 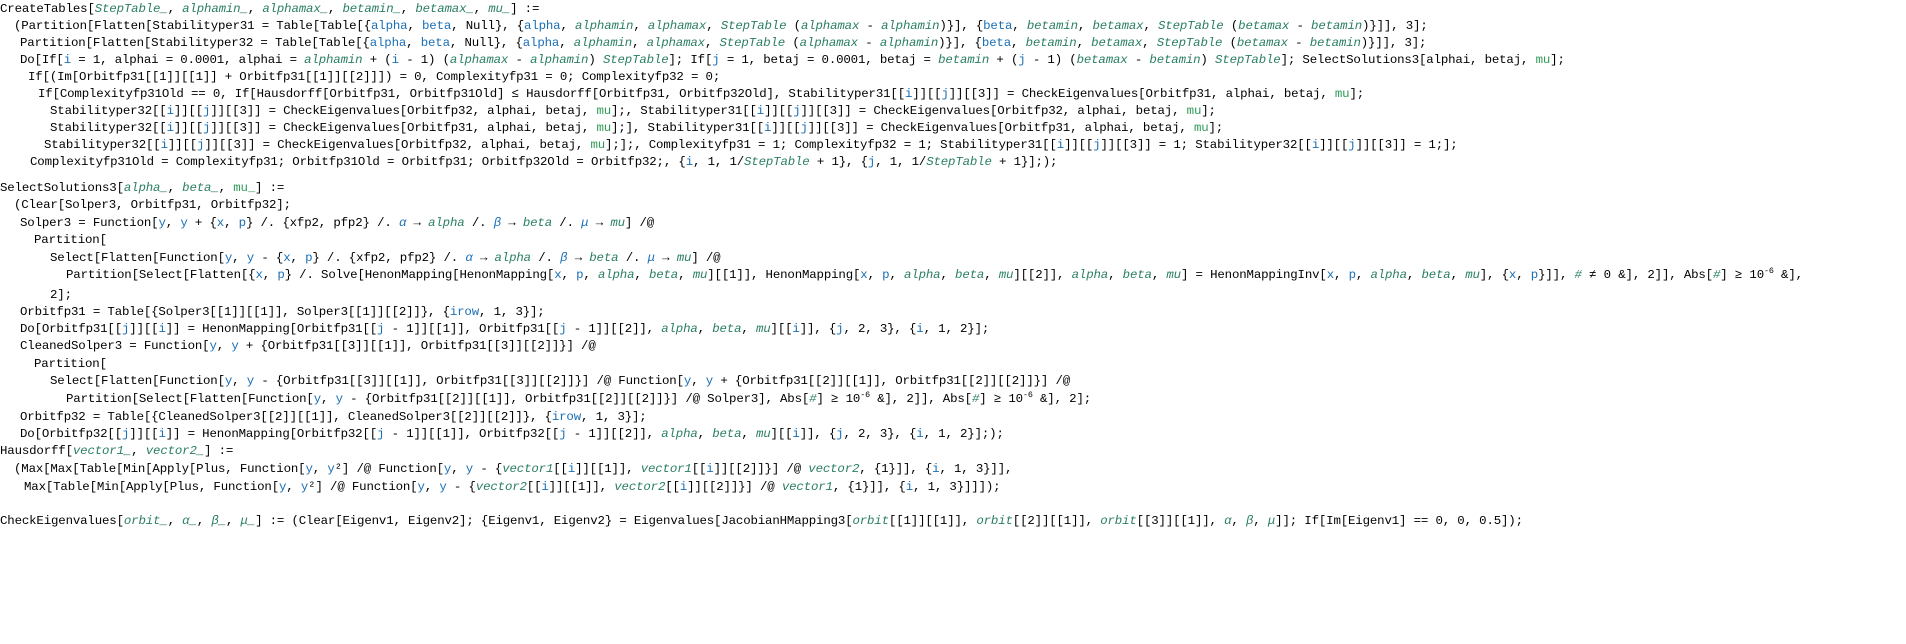 What do you see at coordinates (461, 487) in the screenshot?
I see `code-token: - {` at bounding box center [461, 487].